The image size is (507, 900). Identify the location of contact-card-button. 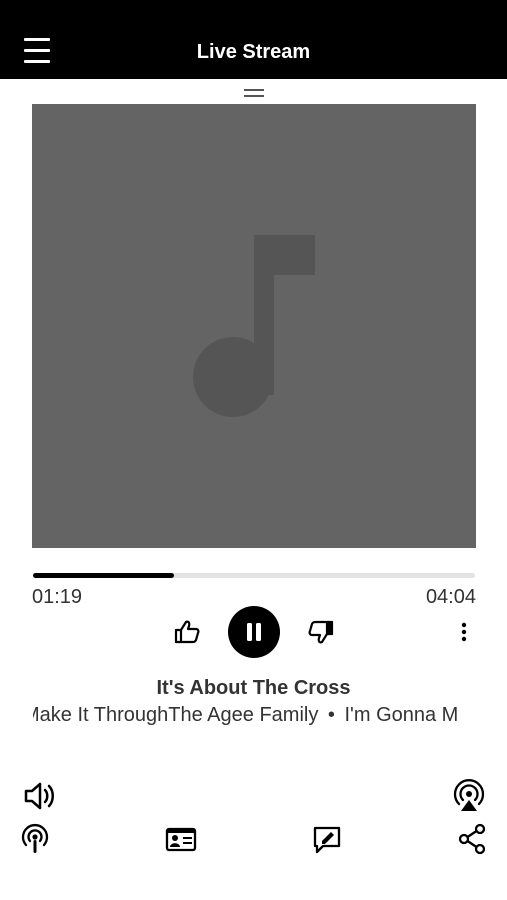
(181, 839).